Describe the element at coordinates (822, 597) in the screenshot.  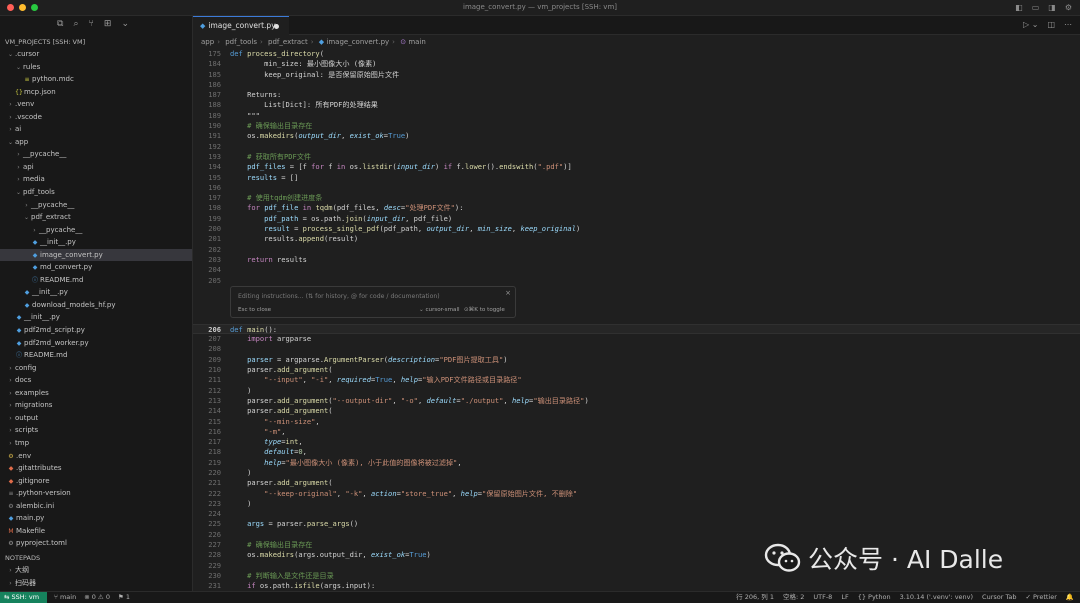
I see `encoding: UTF-8` at that location.